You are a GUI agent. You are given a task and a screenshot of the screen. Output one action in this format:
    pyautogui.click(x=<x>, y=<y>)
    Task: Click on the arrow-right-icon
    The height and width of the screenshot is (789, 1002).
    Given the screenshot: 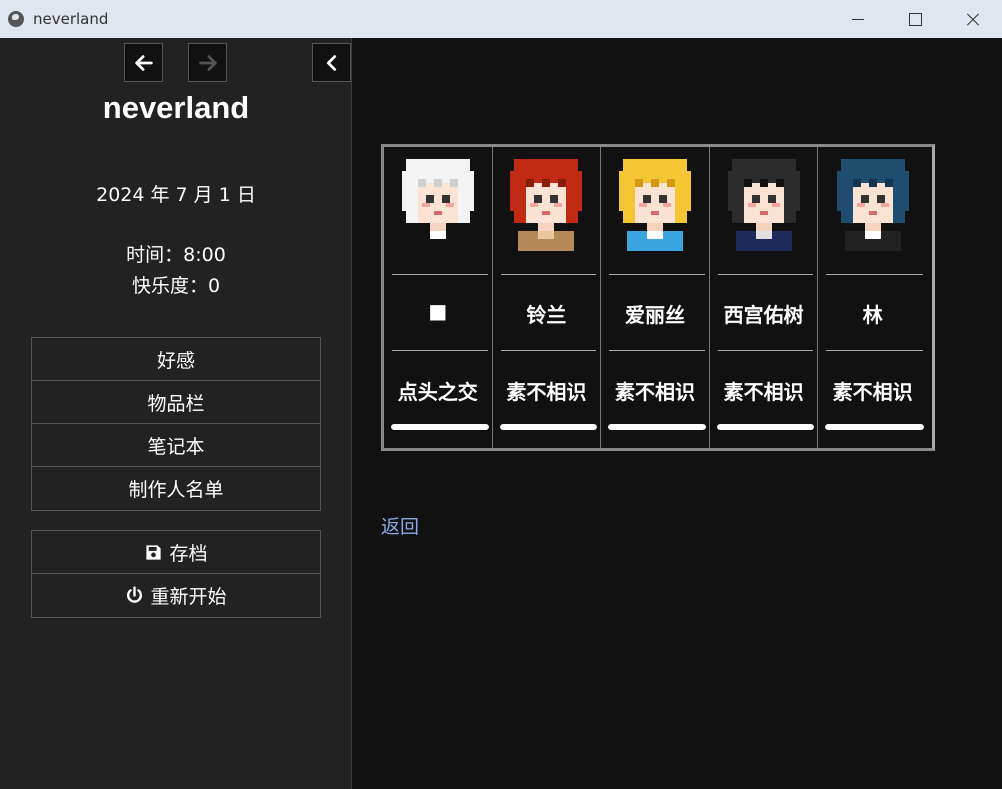 What is the action you would take?
    pyautogui.click(x=207, y=62)
    